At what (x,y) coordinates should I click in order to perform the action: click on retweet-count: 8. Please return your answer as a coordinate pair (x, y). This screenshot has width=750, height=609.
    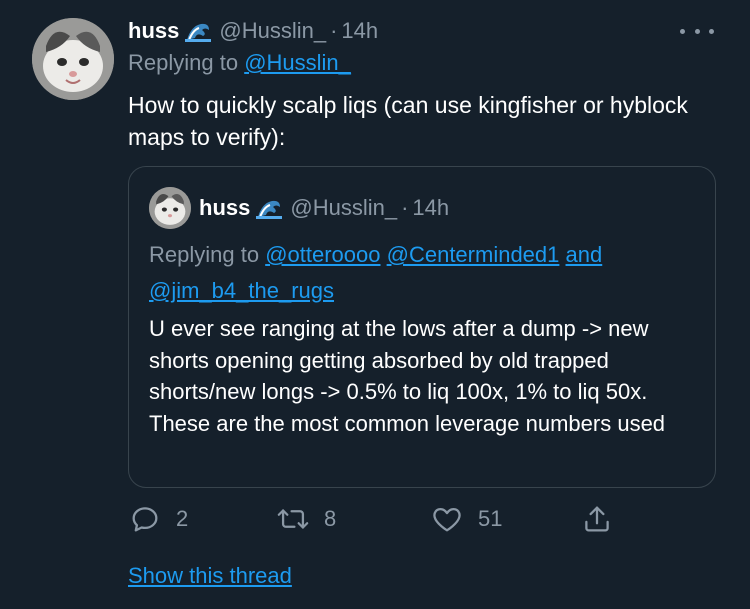
    Looking at the image, I should click on (330, 518).